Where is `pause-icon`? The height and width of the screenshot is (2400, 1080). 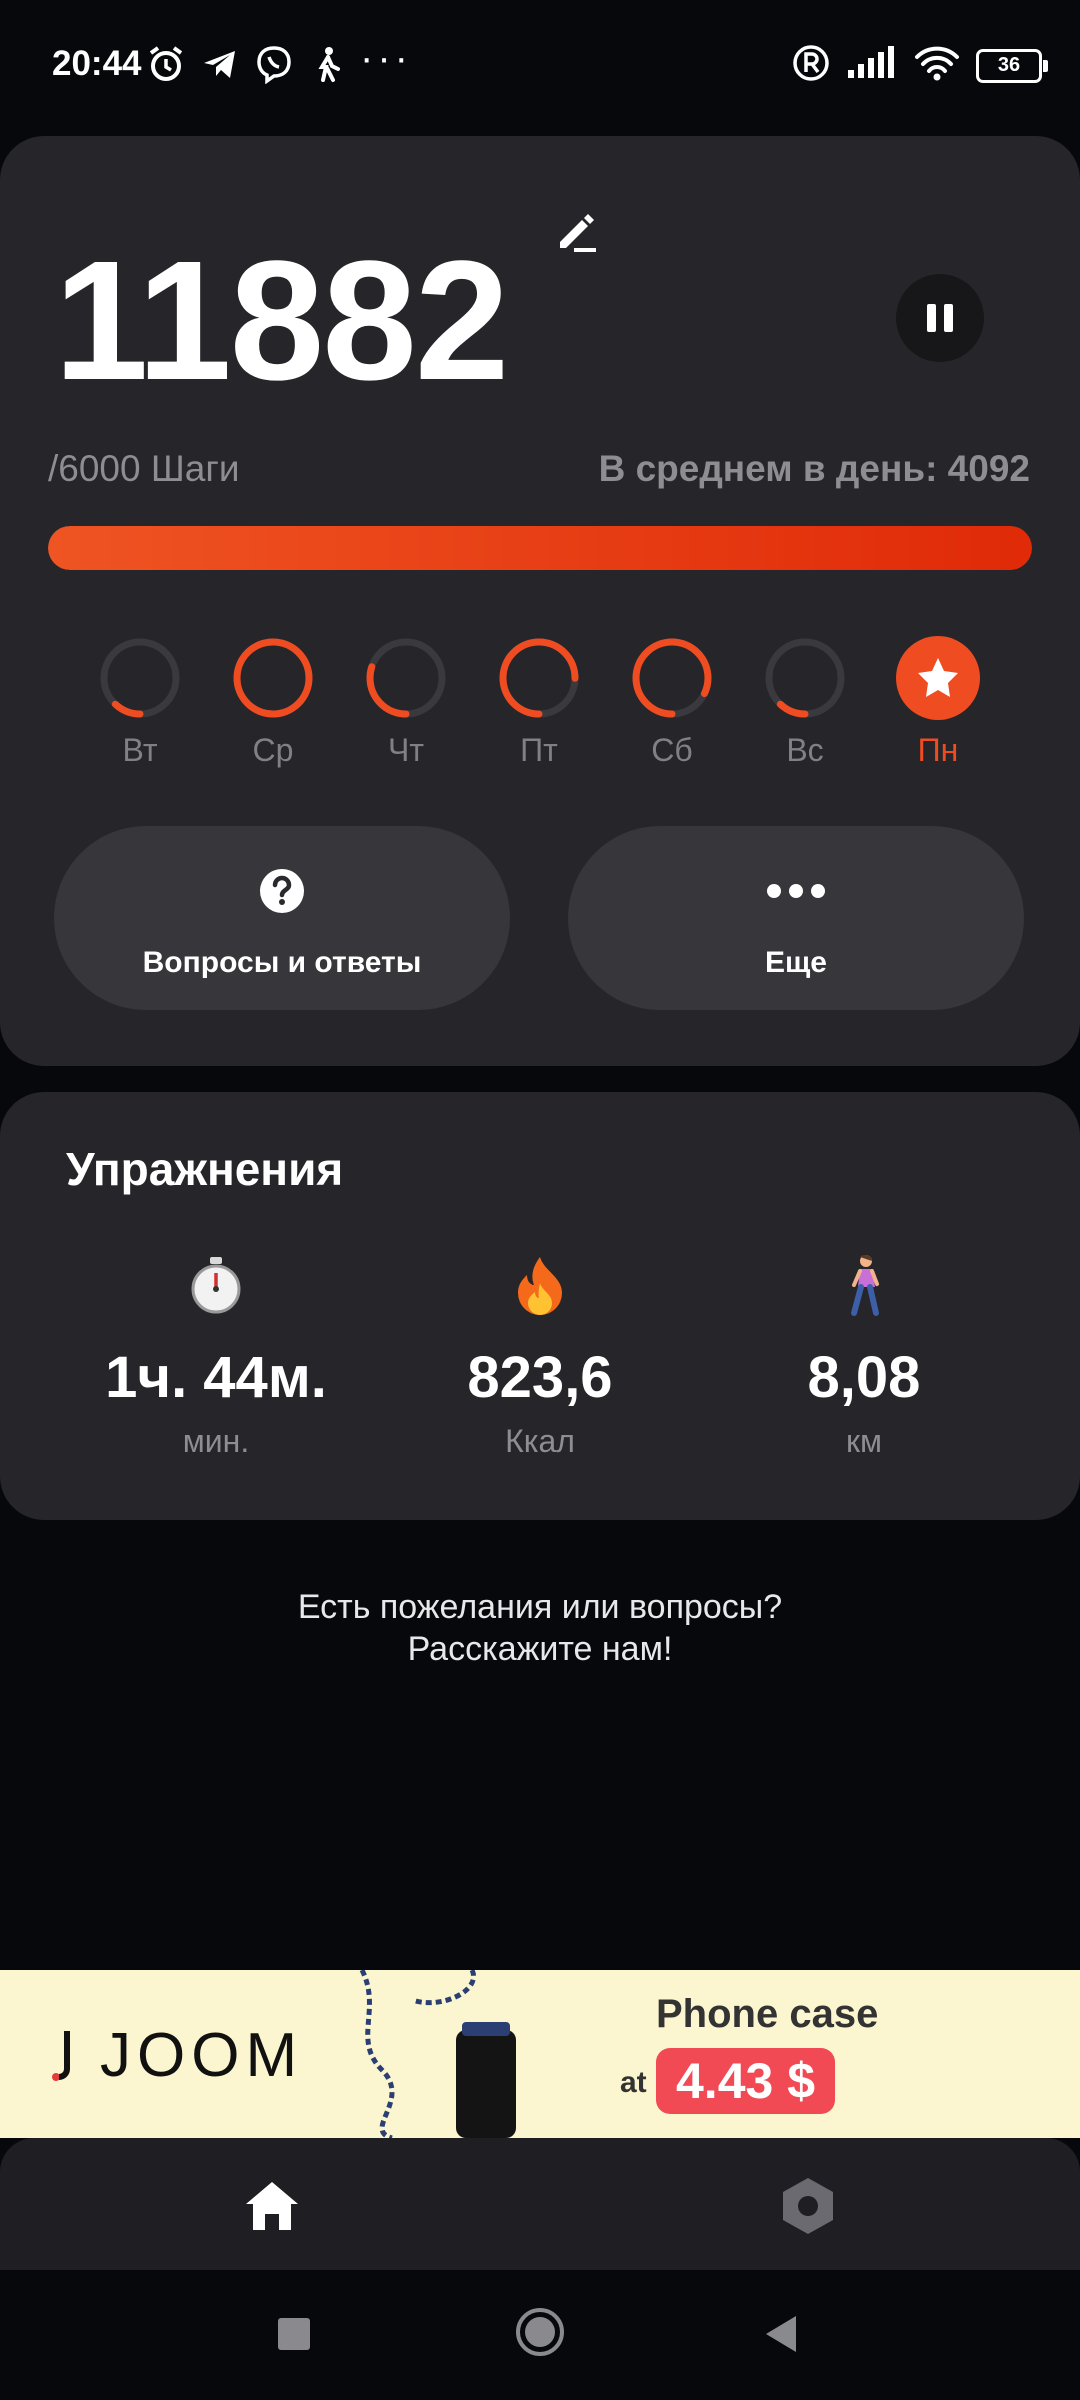 pause-icon is located at coordinates (931, 318).